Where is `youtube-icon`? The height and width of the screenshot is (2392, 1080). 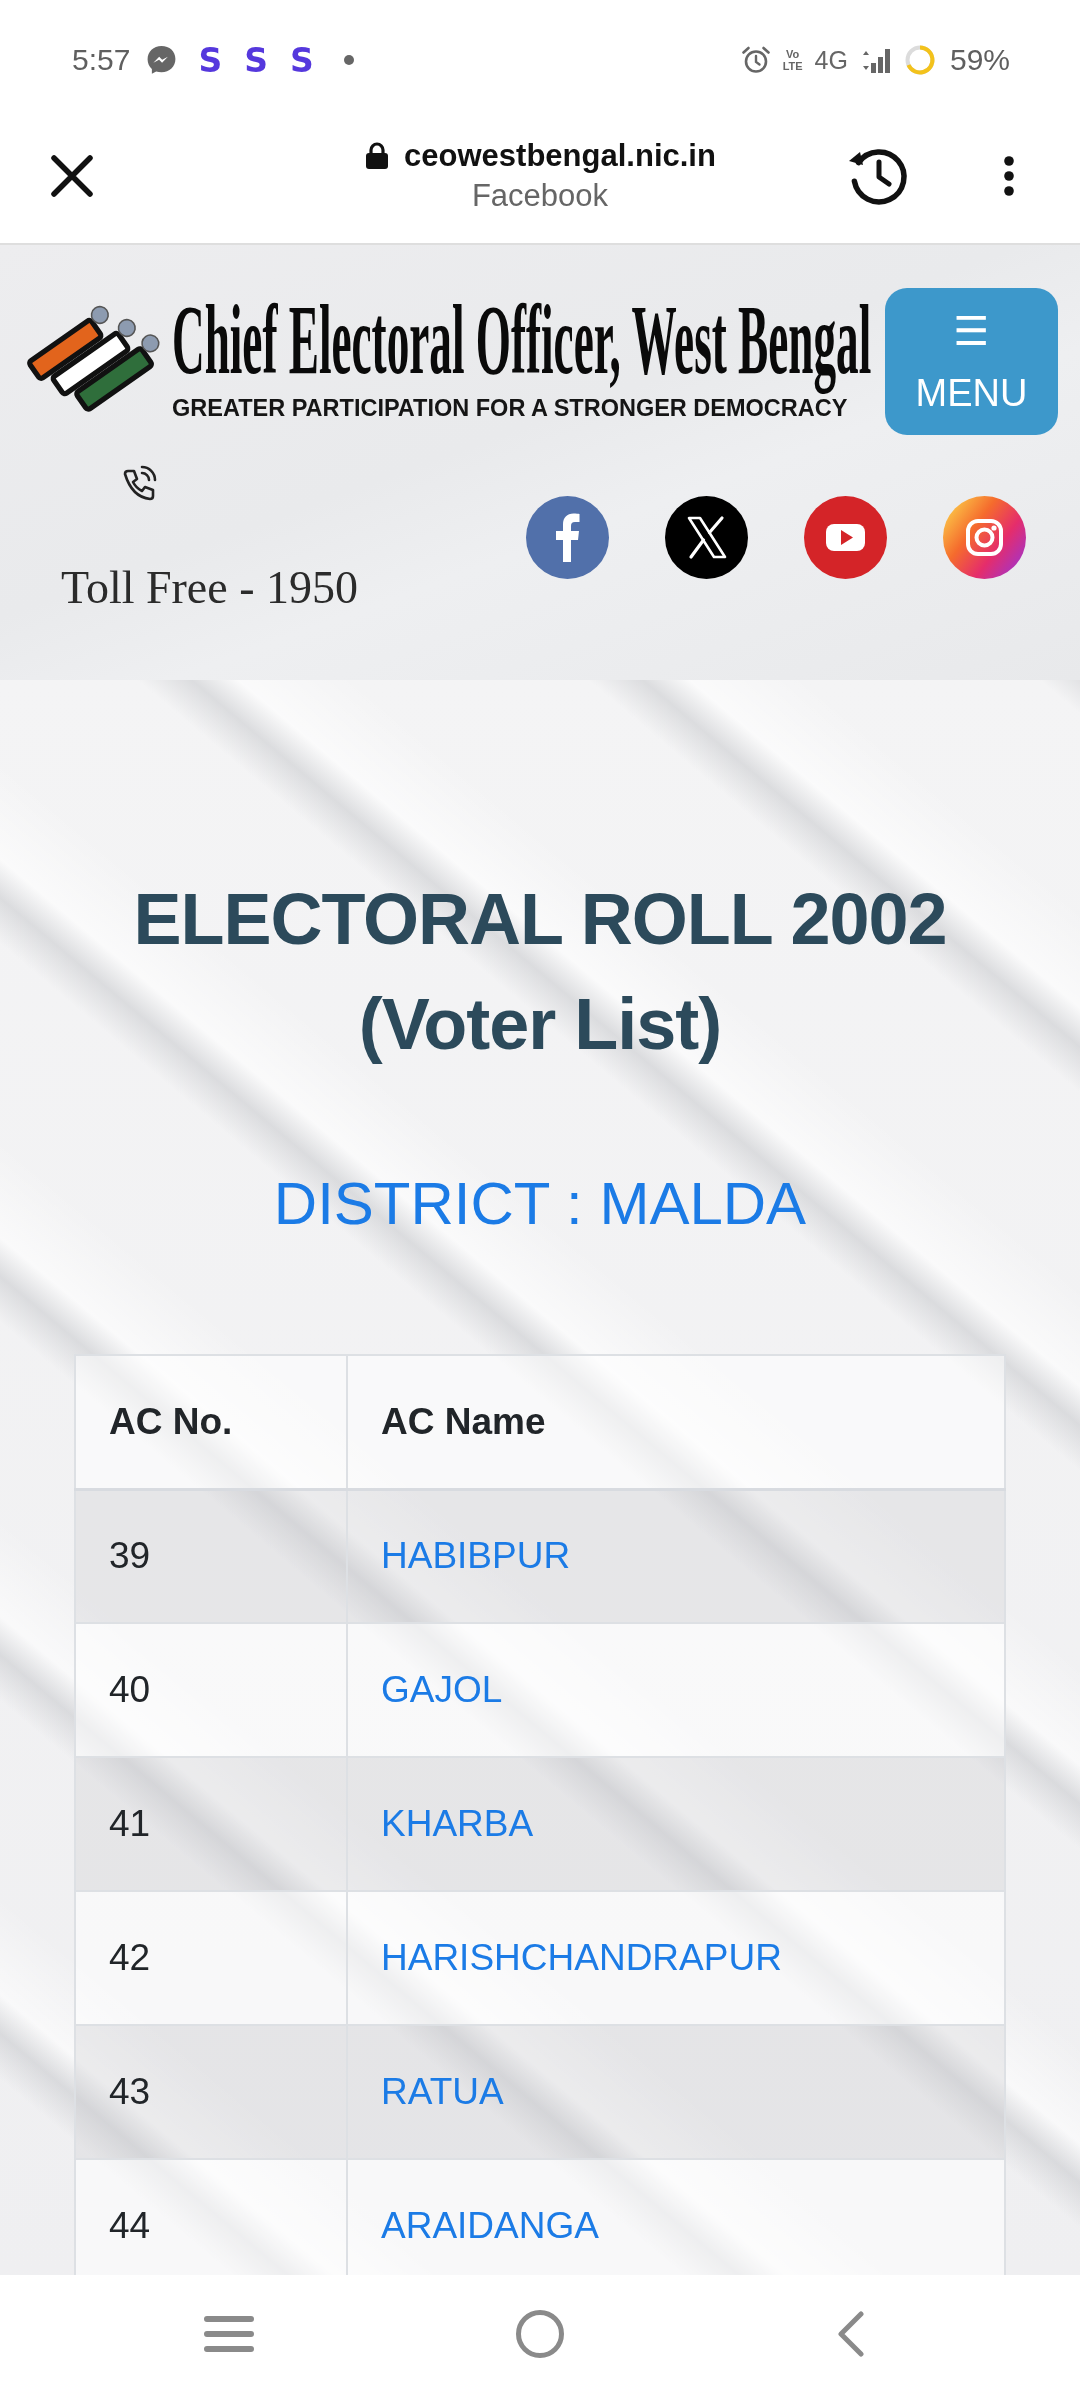
youtube-icon is located at coordinates (845, 537).